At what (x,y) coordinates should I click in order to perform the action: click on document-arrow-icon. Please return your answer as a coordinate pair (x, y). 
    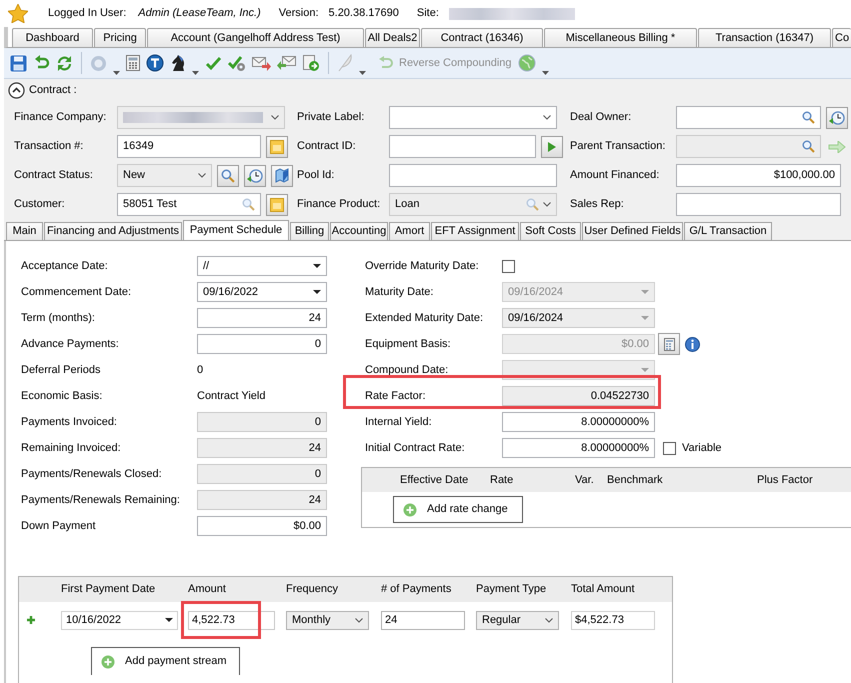
    Looking at the image, I should click on (311, 63).